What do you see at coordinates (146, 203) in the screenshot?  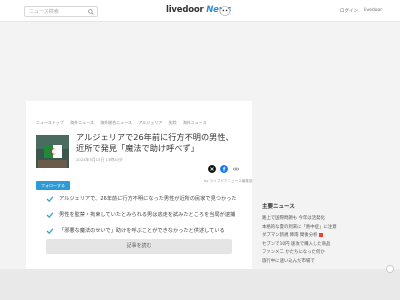 I see `summary-point: アルジェリアで、26年前に行方不明になった男性が近所の民家で見つかった` at bounding box center [146, 203].